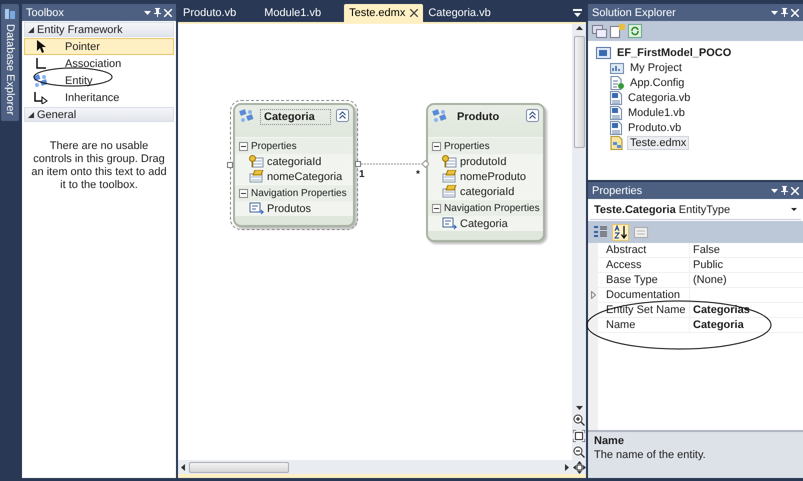 The image size is (803, 481). What do you see at coordinates (746, 280) in the screenshot?
I see `property-value: (None)` at bounding box center [746, 280].